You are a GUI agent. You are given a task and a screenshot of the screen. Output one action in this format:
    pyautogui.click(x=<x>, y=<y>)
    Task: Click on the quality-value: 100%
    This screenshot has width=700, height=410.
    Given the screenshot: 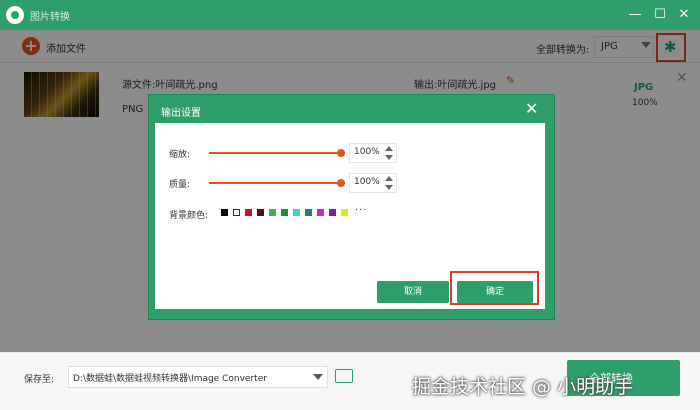 What is the action you would take?
    pyautogui.click(x=367, y=182)
    